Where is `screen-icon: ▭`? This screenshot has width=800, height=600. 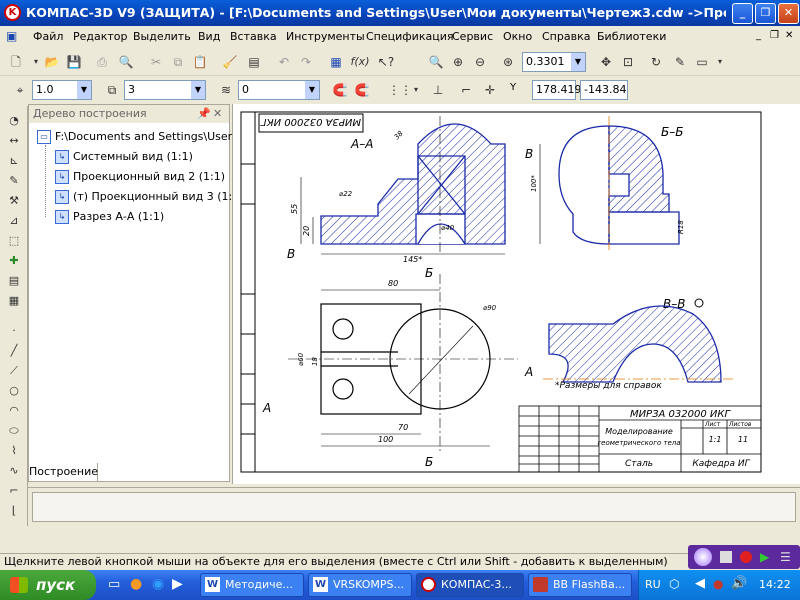
screen-icon: ▭ is located at coordinates (702, 62).